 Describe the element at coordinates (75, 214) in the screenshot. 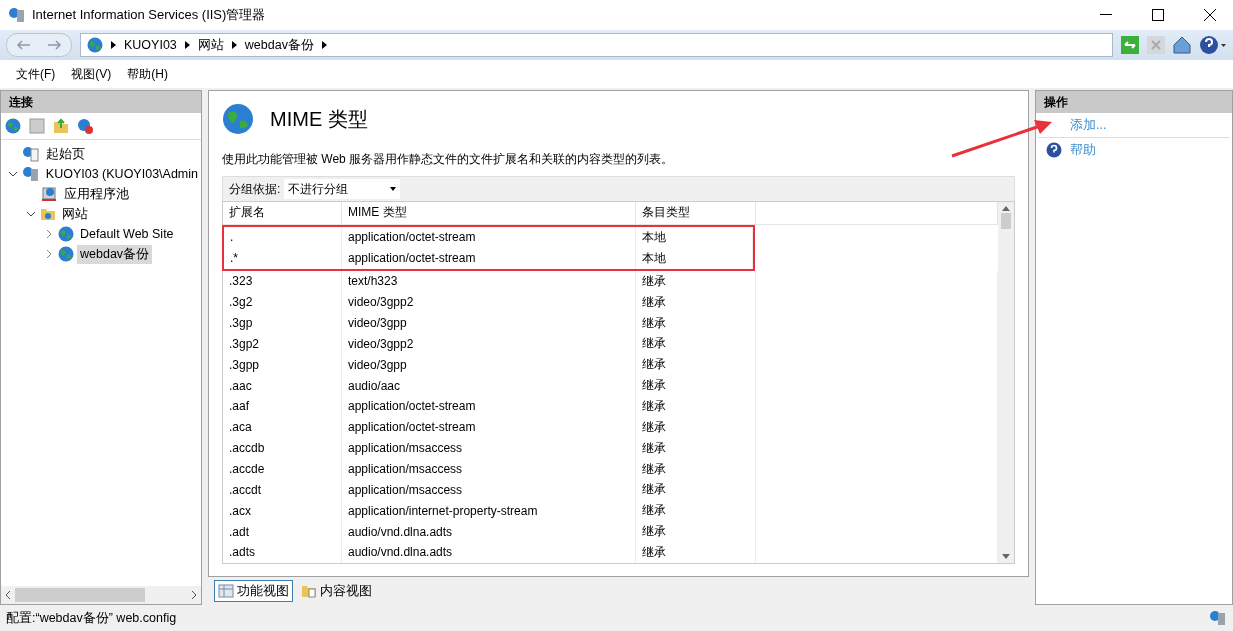

I see `tree-item: 网站` at that location.